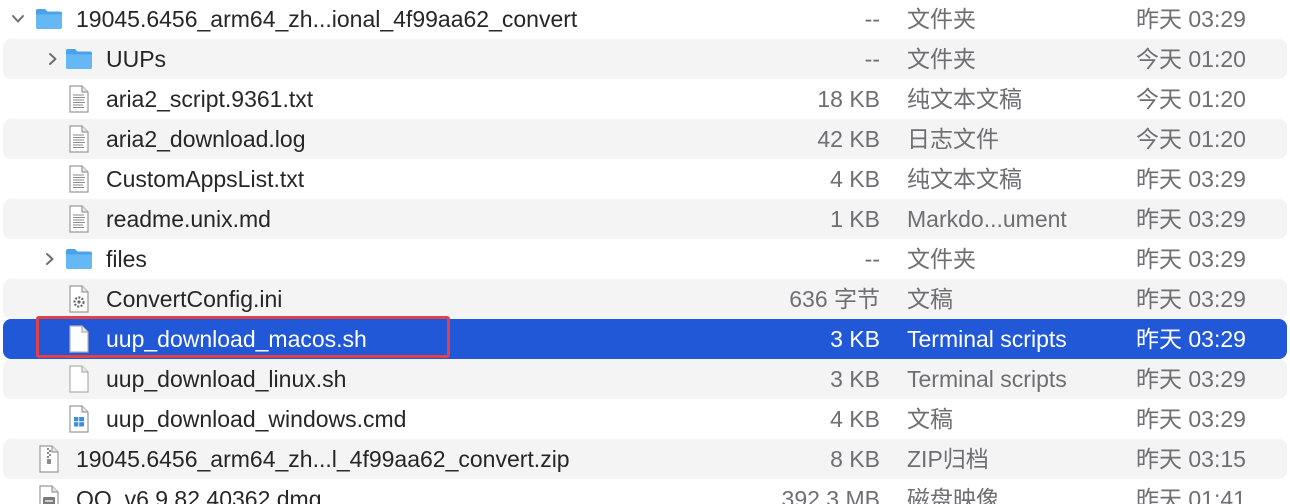  Describe the element at coordinates (855, 219) in the screenshot. I see `file-size: 1 KB` at that location.